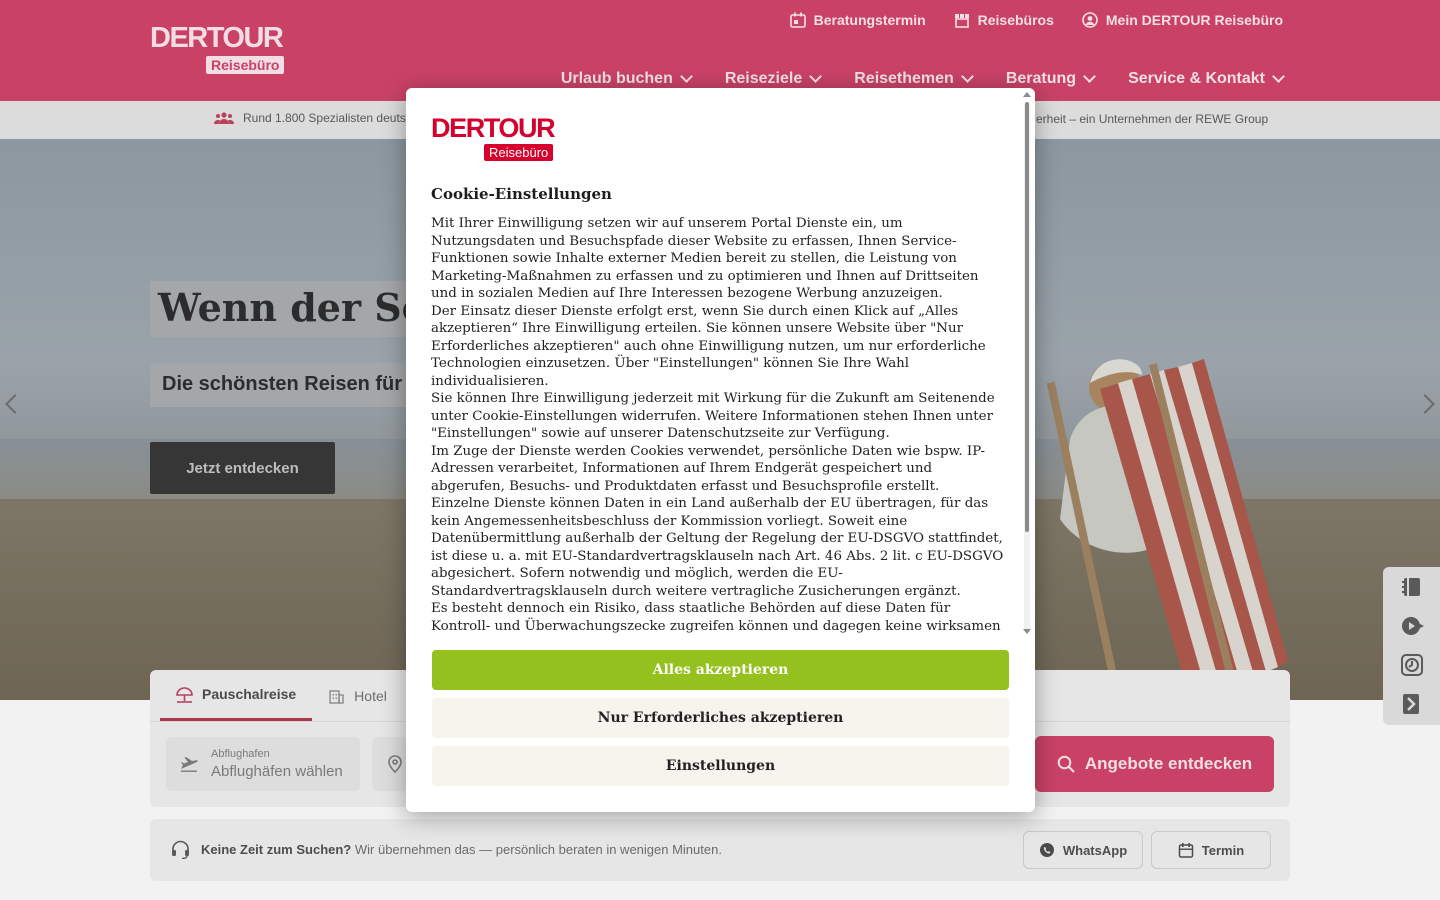 Image resolution: width=1440 pixels, height=900 pixels. Describe the element at coordinates (493, 128) in the screenshot. I see `modal-logo-wordmark: DERTOUR` at that location.